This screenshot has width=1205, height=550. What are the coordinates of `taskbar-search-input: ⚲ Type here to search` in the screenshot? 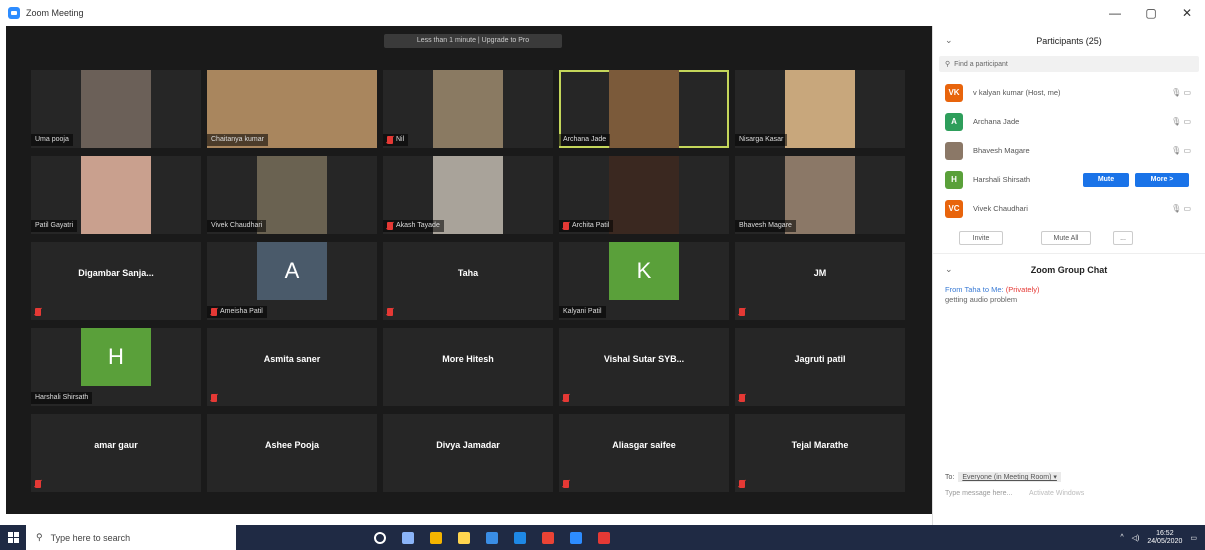 It's located at (131, 537).